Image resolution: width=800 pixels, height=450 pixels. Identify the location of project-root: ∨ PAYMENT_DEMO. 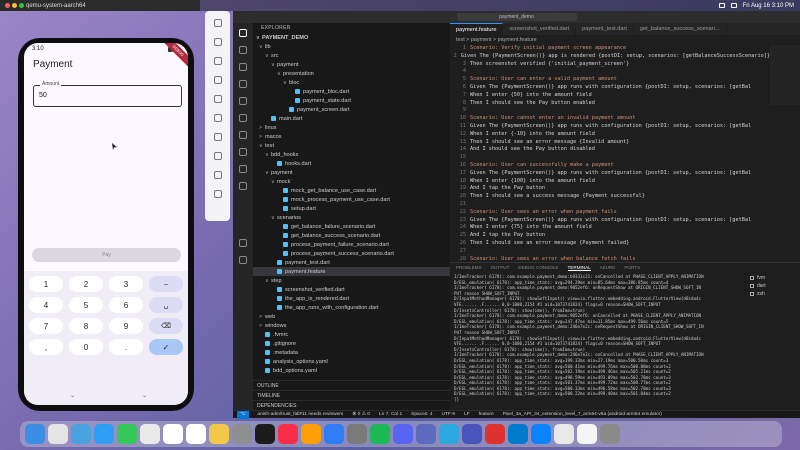
(351, 37).